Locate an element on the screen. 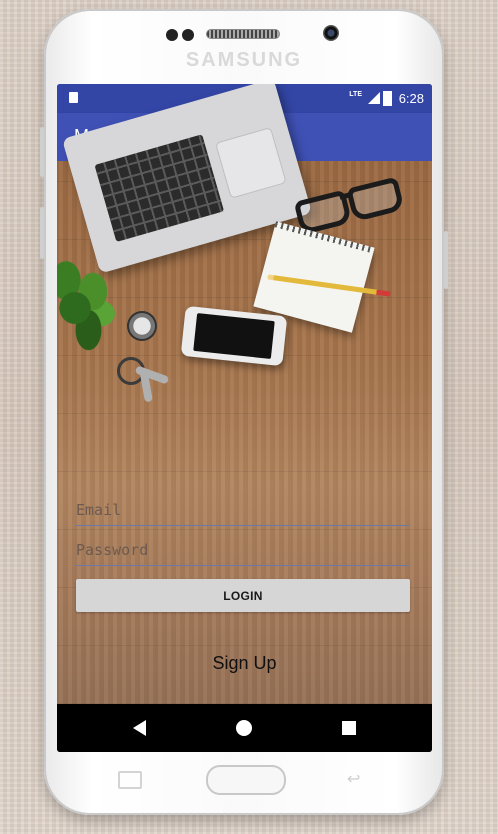  power-button is located at coordinates (446, 260).